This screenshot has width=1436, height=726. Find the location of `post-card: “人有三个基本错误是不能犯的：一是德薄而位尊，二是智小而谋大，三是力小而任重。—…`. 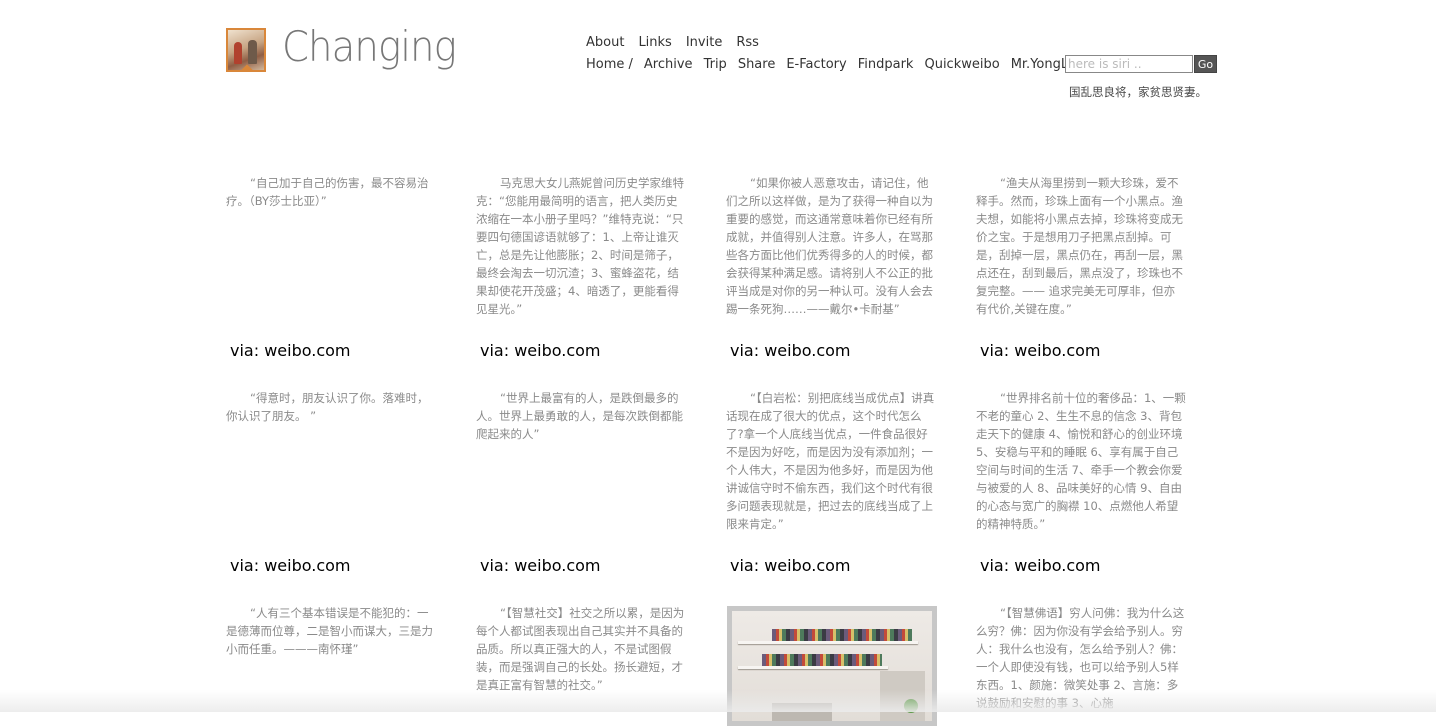

post-card: “人有三个基本错误是不能犯的：一是德薄而位尊，二是智小而谋大，三是力小而任重。—… is located at coordinates (331, 631).